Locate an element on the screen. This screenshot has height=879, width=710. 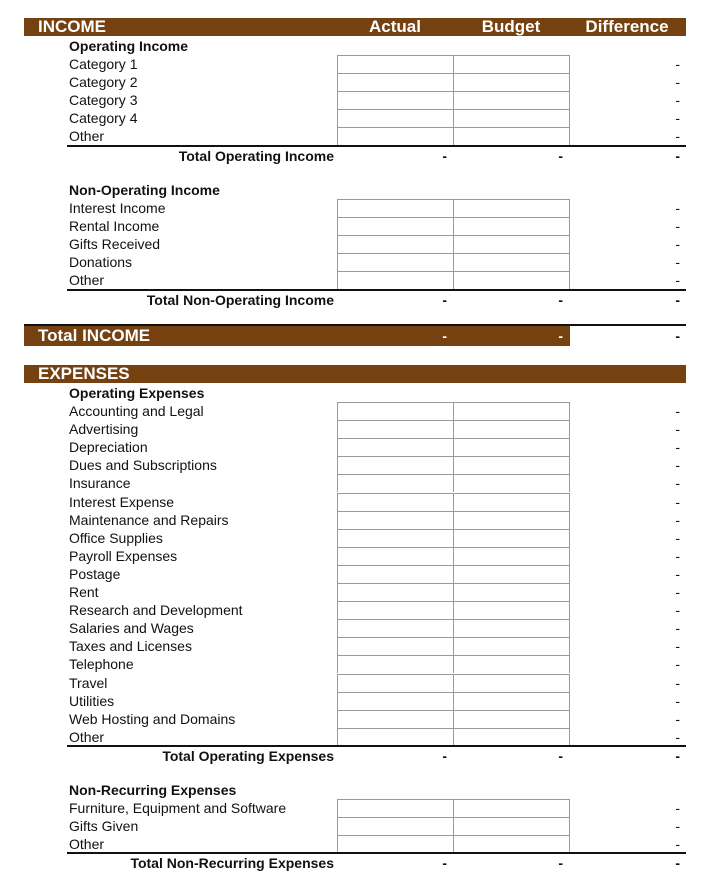
operating-expenses-total-row: Total Operating Expenses - - - is located at coordinates (355, 756).